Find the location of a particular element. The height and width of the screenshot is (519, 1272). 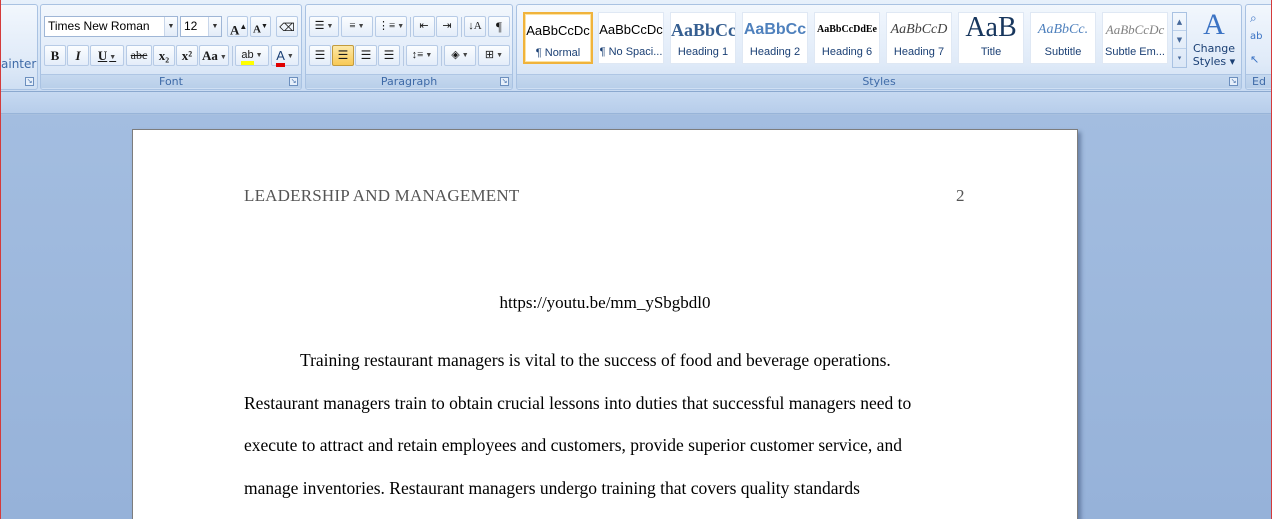

font-size-select: 12 ▼ is located at coordinates (201, 26).